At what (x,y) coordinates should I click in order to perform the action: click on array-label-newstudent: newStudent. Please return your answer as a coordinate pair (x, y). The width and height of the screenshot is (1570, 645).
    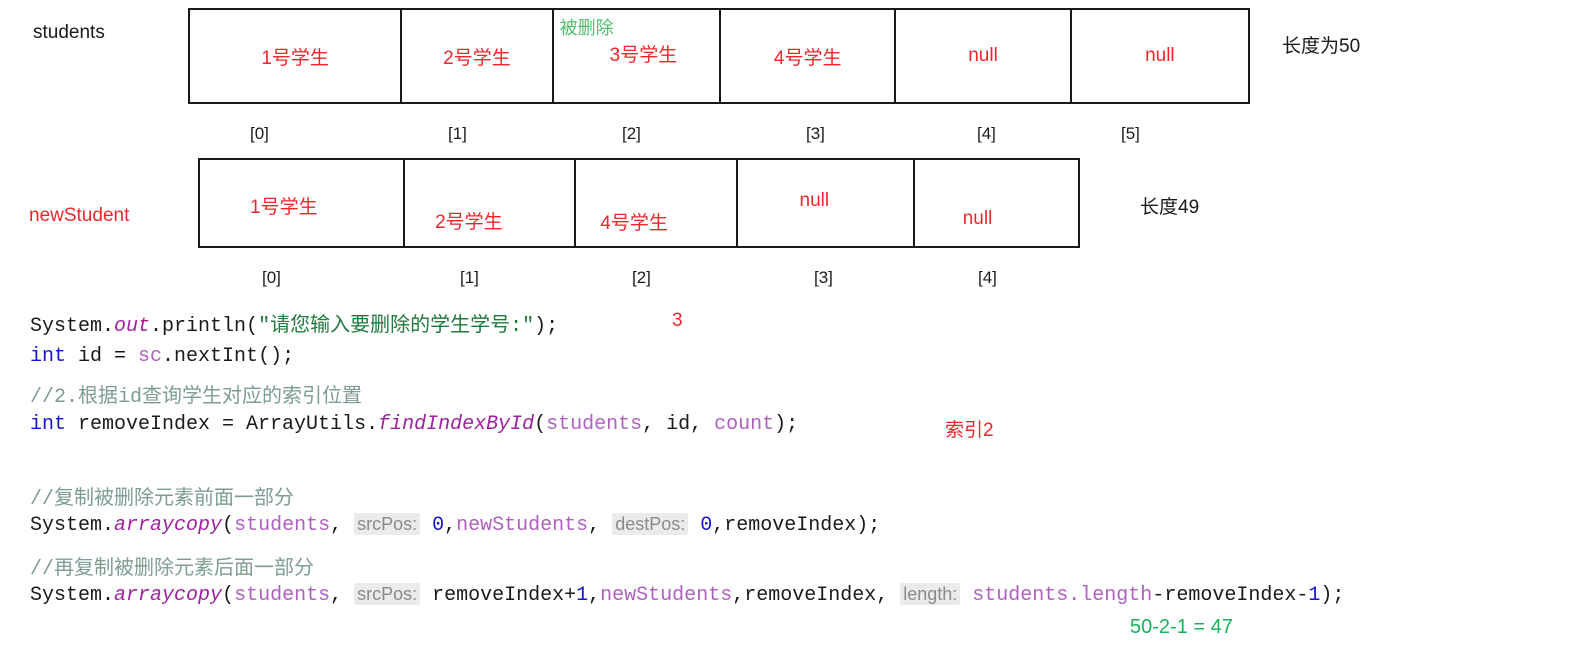
    Looking at the image, I should click on (79, 215).